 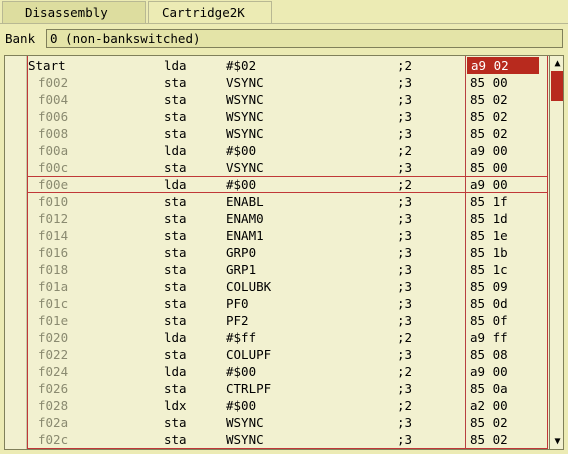 What do you see at coordinates (556, 441) in the screenshot?
I see `arrow-down-icon: ▼` at bounding box center [556, 441].